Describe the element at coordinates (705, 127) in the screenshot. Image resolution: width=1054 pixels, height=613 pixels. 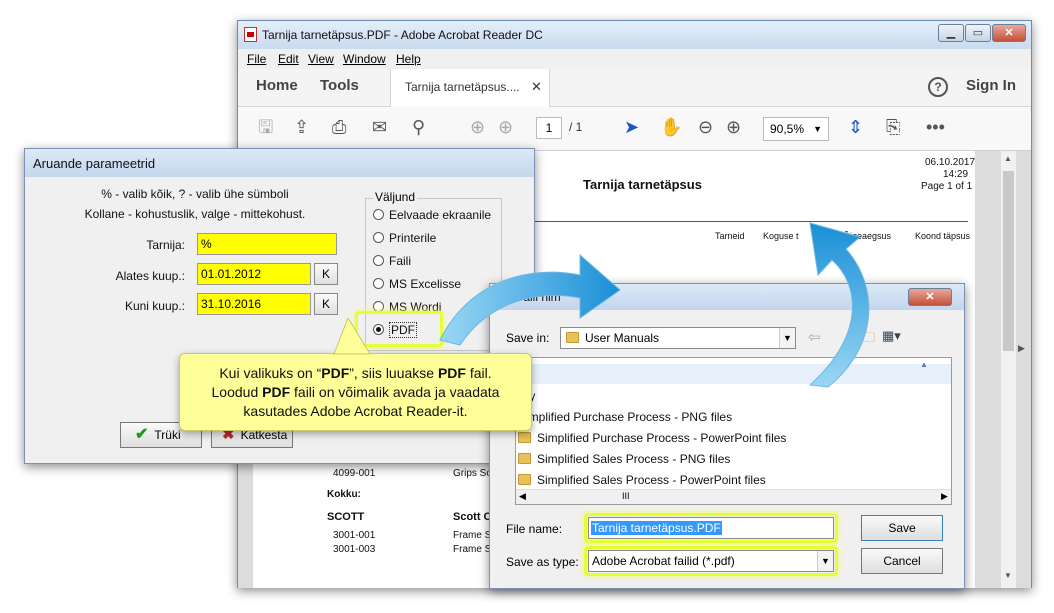
I see `zoom-out-icon: ⊖` at that location.